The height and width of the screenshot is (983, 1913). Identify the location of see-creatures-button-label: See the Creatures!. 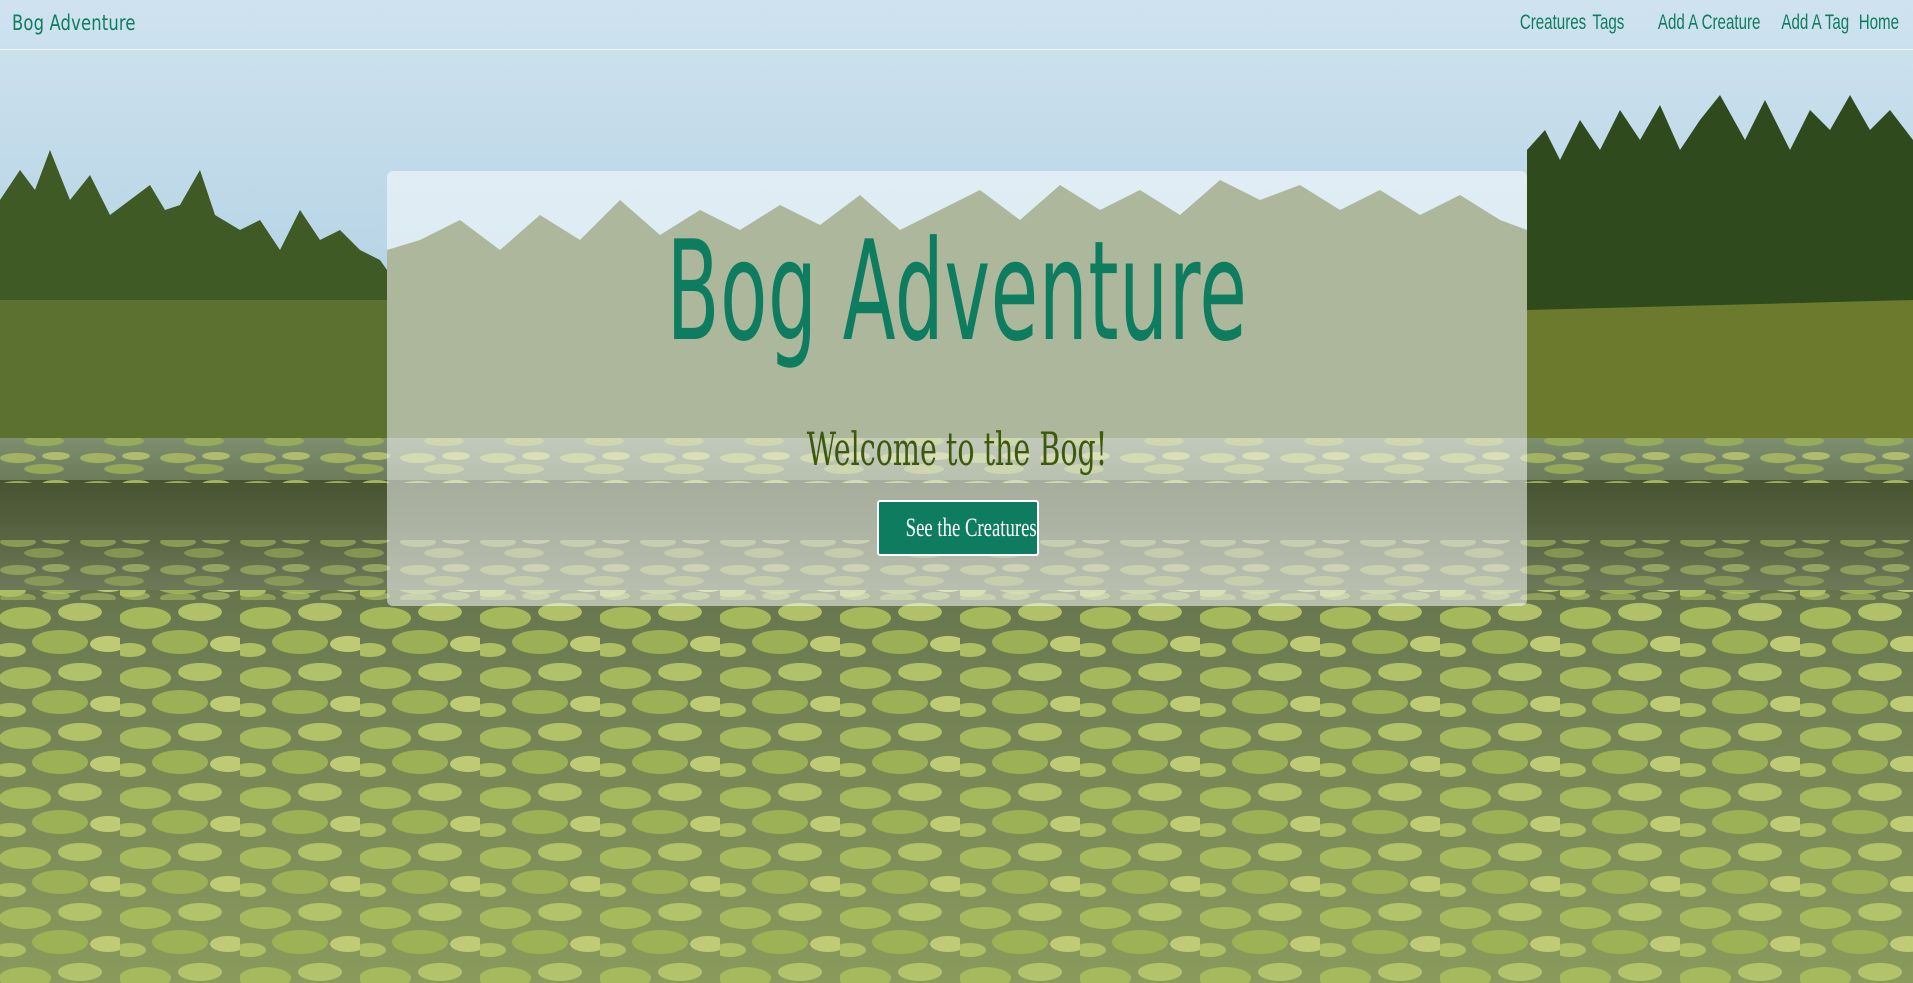
(972, 527).